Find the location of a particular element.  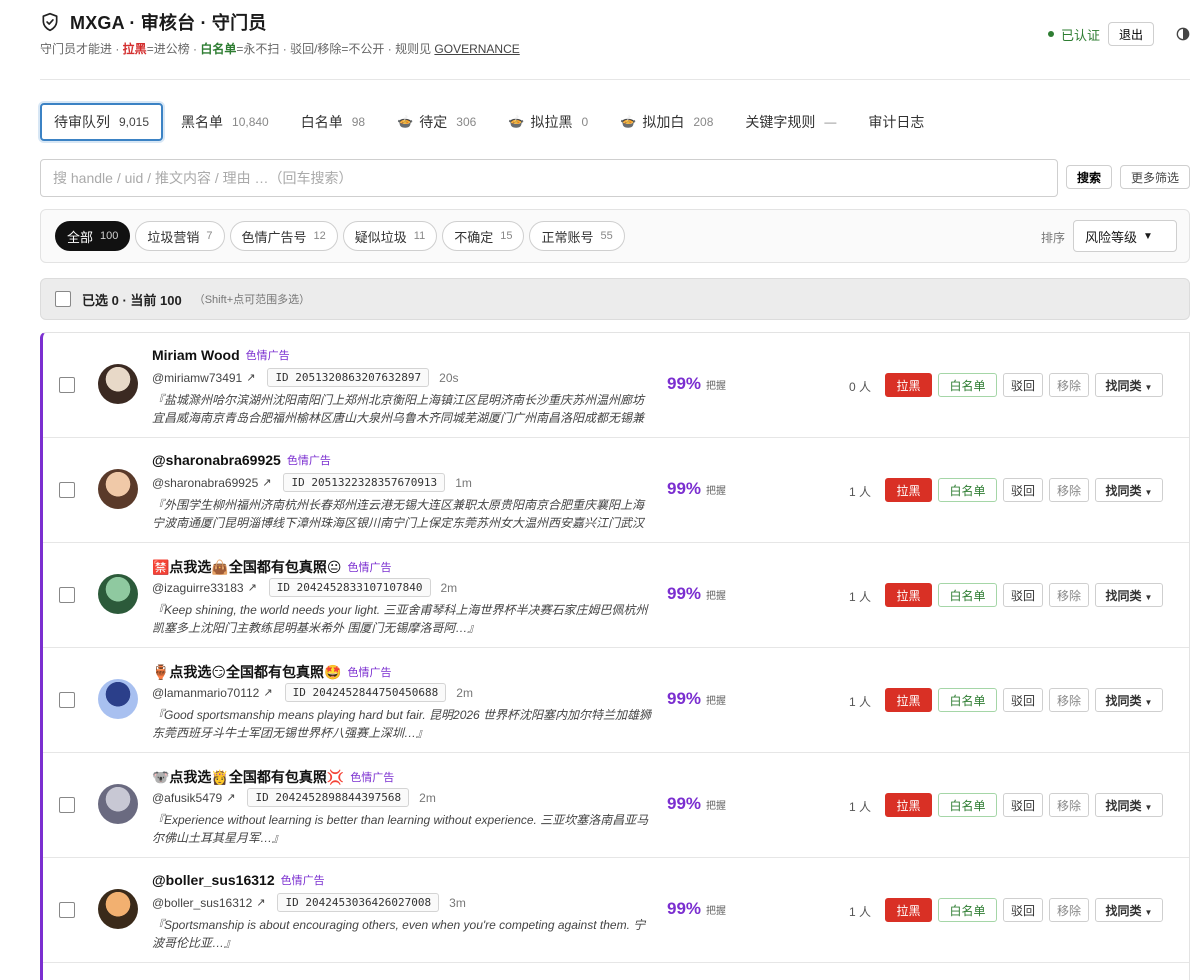

search-row: 搜索 更多筛选 is located at coordinates (615, 178).